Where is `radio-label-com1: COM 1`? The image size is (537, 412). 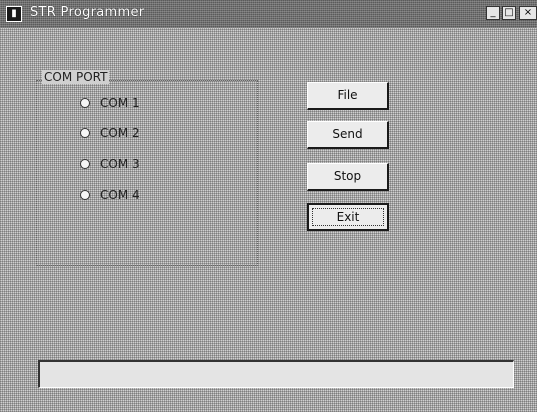
radio-label-com1: COM 1 is located at coordinates (120, 103).